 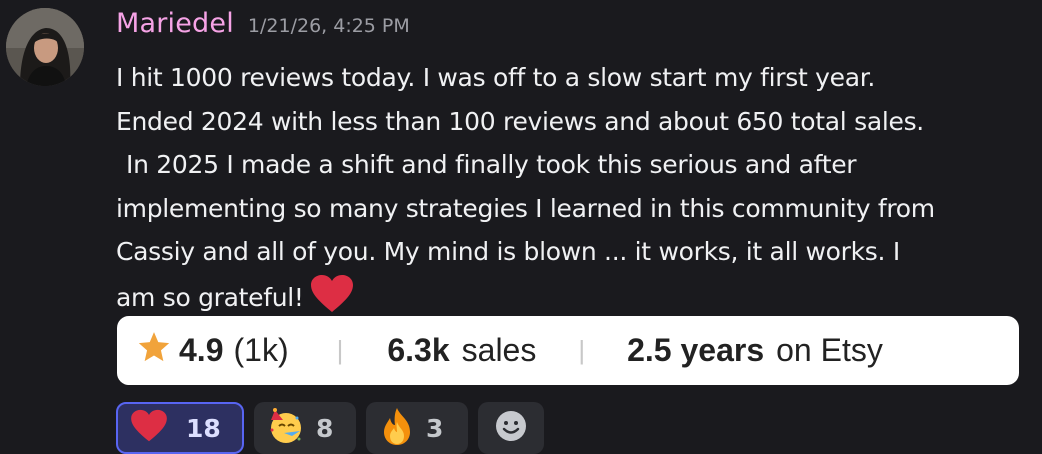 I want to click on message-timestamp: 1/21/26, 4:25 PM, so click(x=329, y=26).